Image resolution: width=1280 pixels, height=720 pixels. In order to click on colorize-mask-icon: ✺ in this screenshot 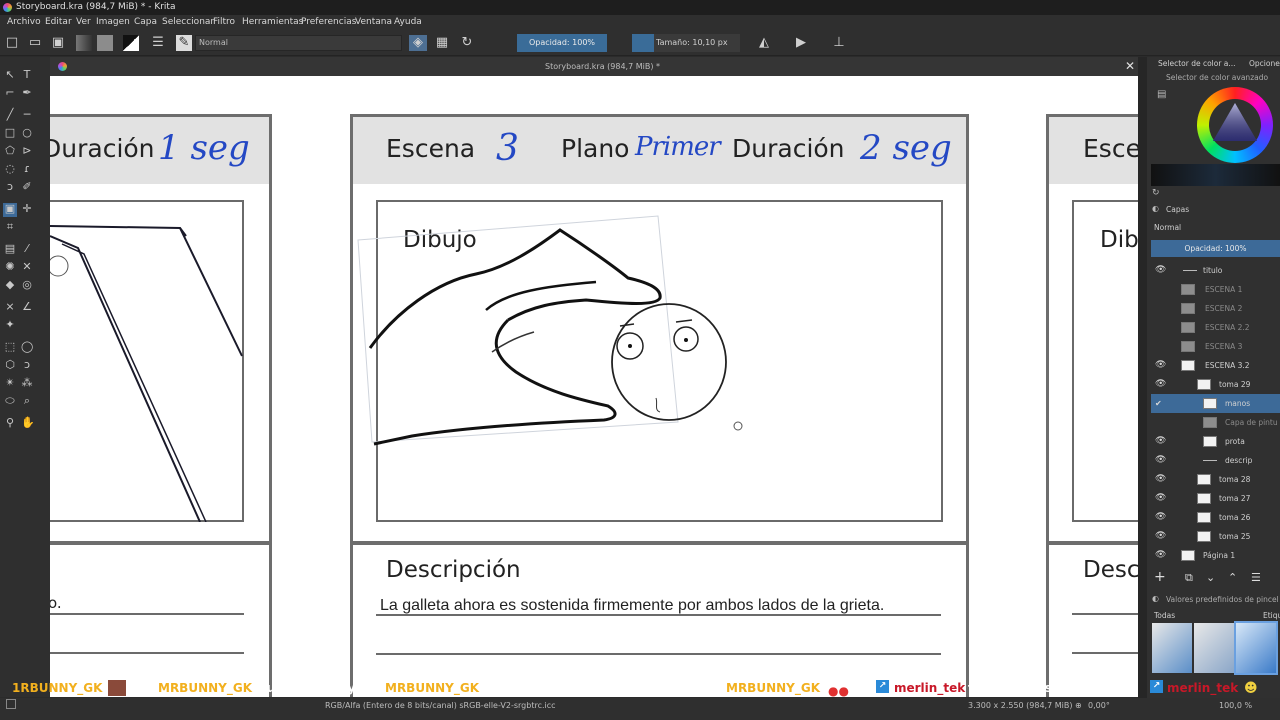, I will do `click(10, 267)`.